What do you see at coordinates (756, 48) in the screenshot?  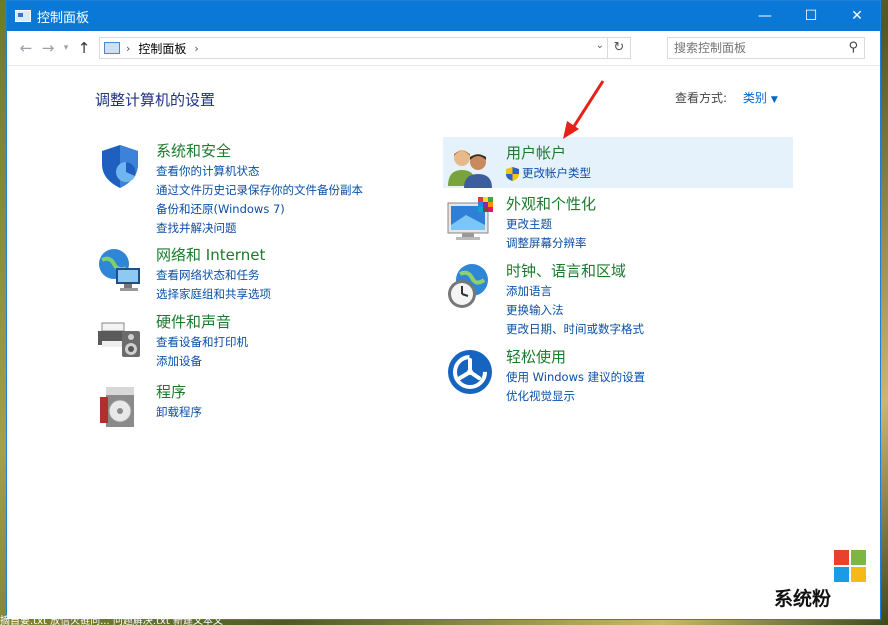 I see `search-input` at bounding box center [756, 48].